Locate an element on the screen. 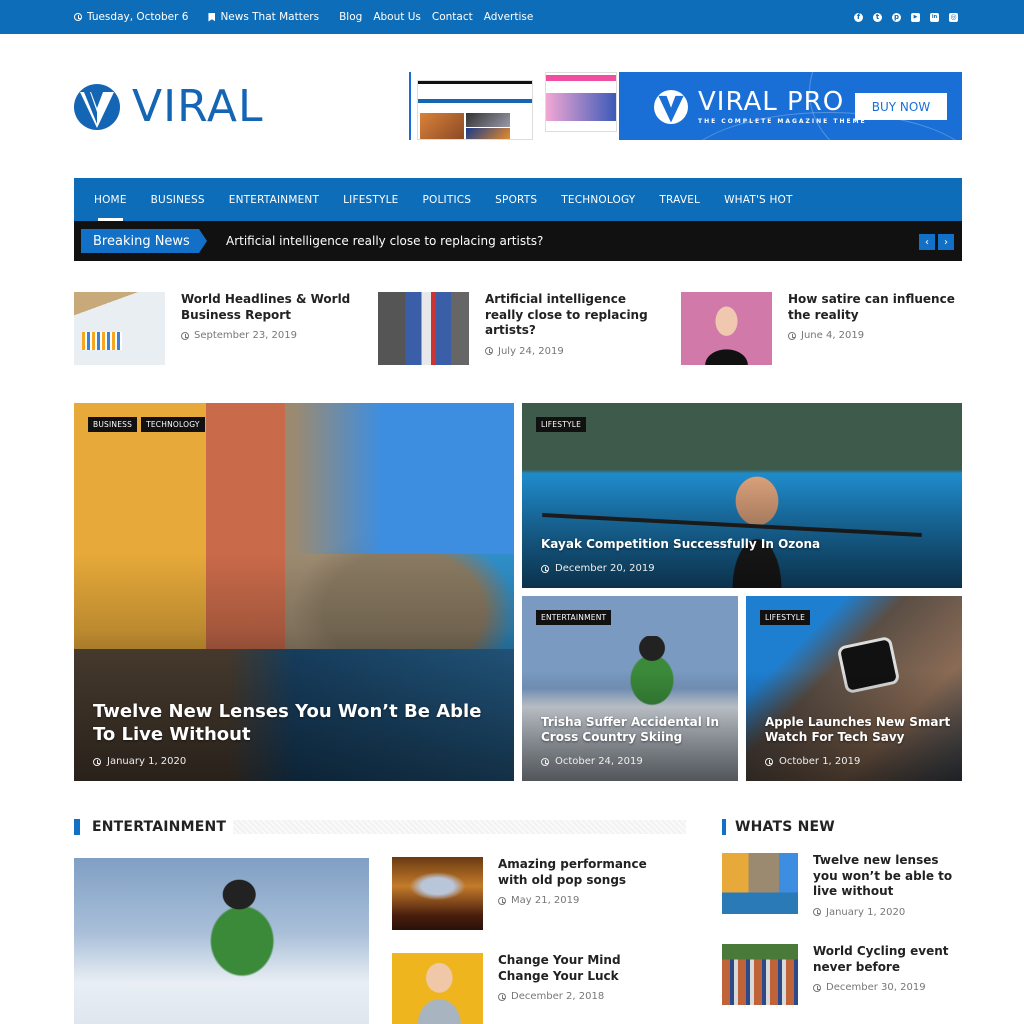 The height and width of the screenshot is (1024, 1024). featured-date: December 20, 2019 is located at coordinates (605, 568).